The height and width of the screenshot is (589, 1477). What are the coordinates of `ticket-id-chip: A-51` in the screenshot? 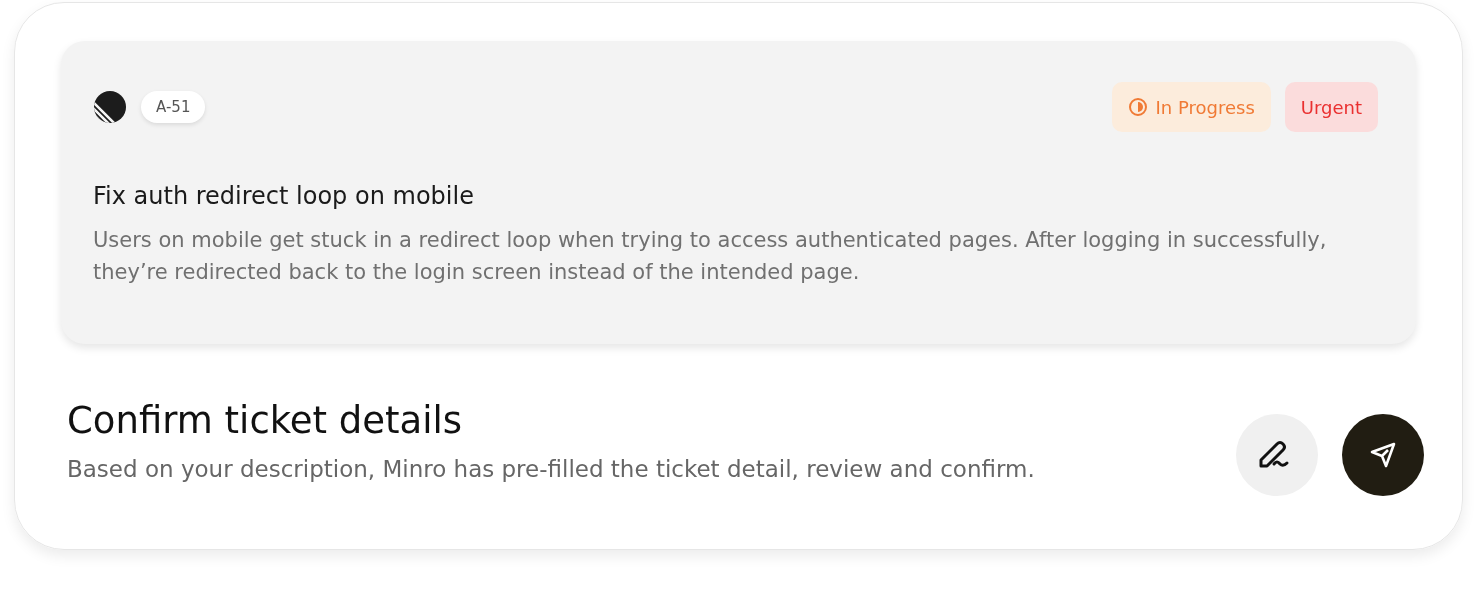 It's located at (173, 107).